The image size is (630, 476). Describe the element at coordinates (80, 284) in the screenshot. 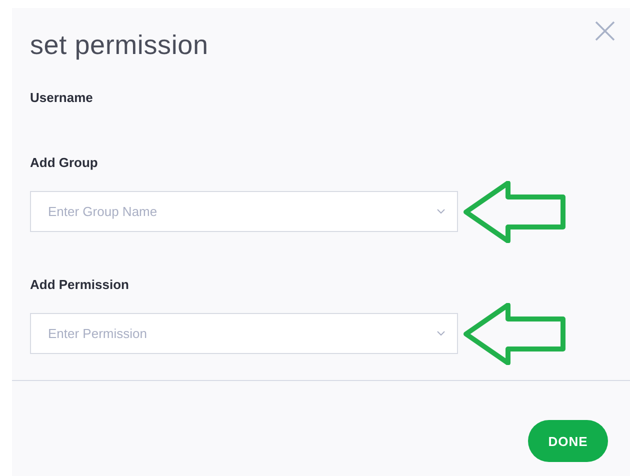

I see `field-label: Add Permission` at that location.